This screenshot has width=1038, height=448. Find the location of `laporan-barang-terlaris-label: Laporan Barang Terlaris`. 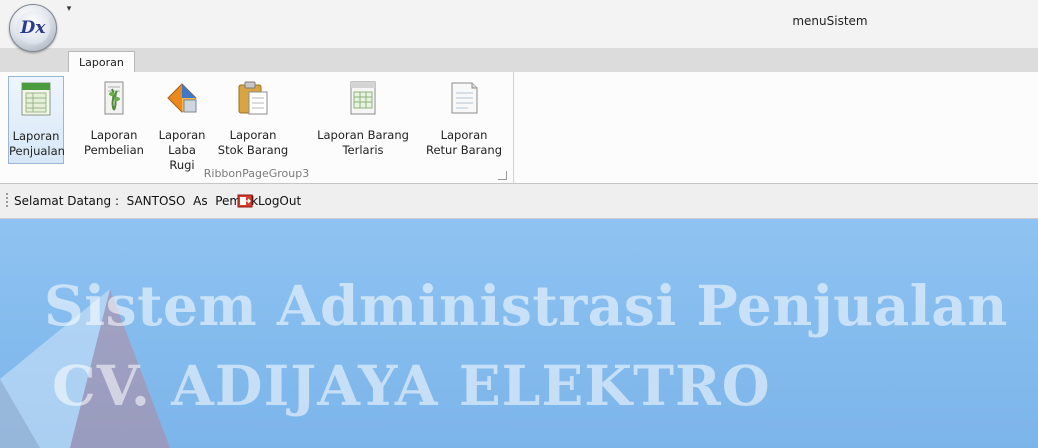

laporan-barang-terlaris-label: Laporan Barang Terlaris is located at coordinates (363, 142).